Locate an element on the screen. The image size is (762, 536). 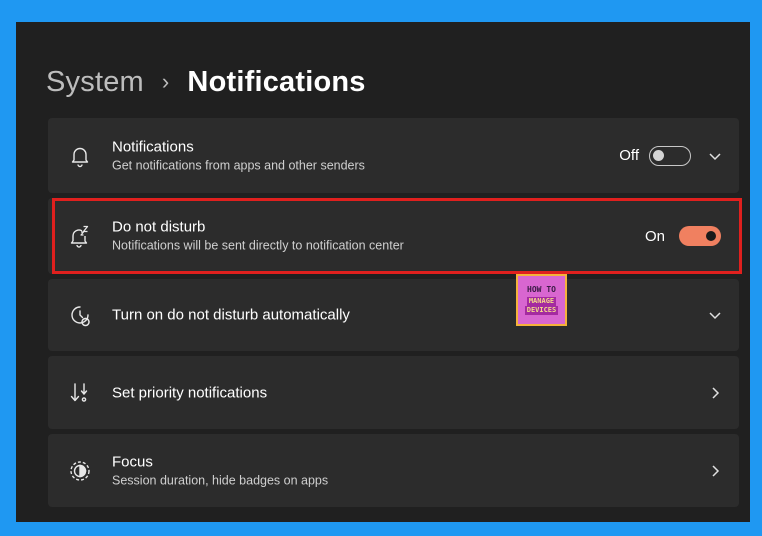
notifications-controls: Off is located at coordinates (672, 155).